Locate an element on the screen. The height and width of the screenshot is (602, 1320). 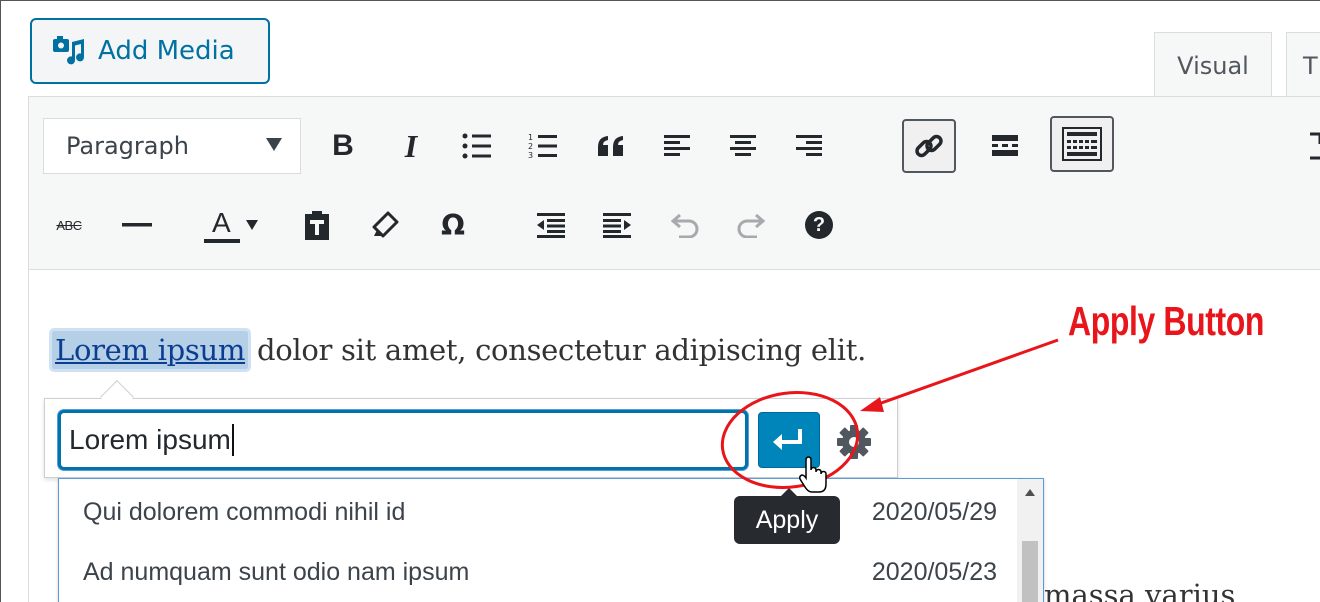
suggestion-title: Qui dolorem commodi nihil id is located at coordinates (244, 511).